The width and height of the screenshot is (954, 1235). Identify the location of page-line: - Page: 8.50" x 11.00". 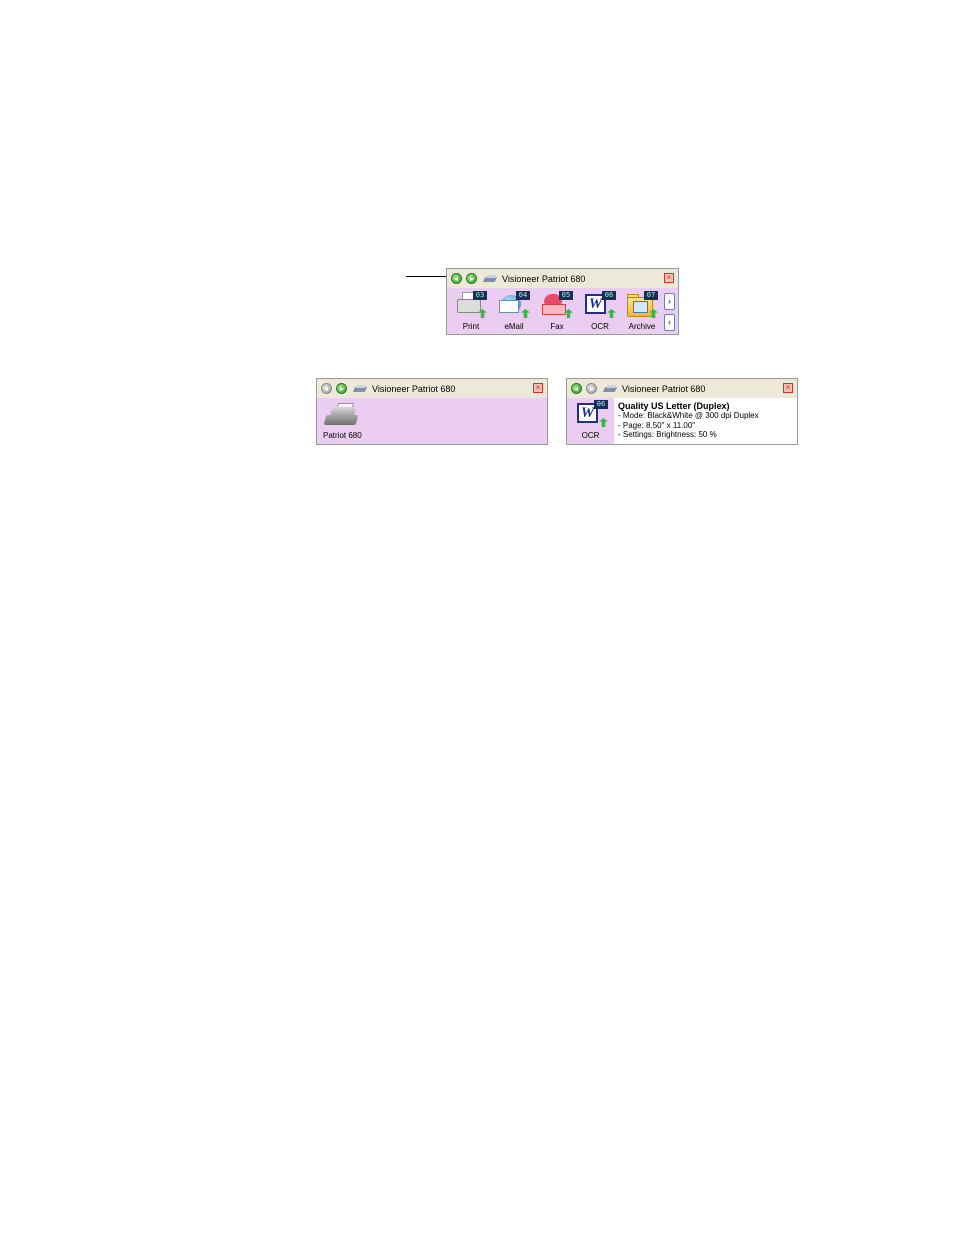
(657, 425).